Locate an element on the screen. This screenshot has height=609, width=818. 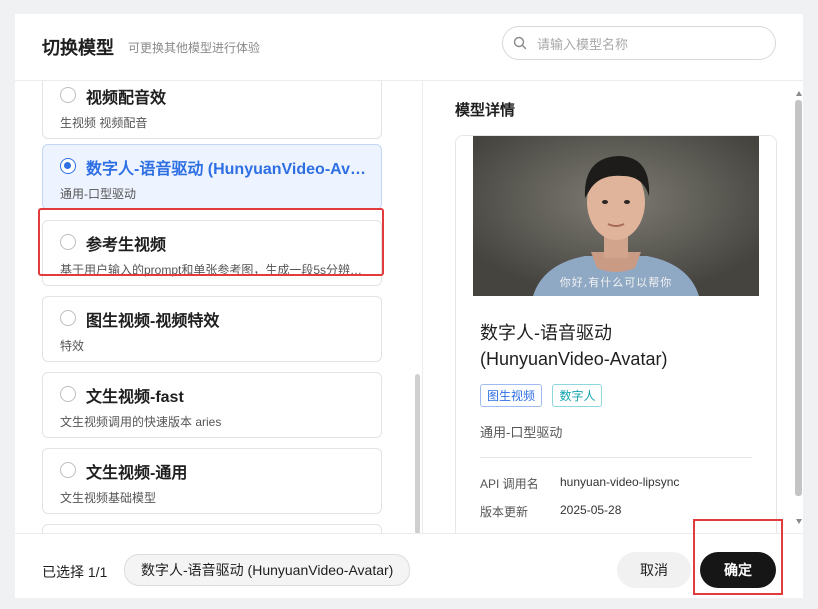
model-card-image-to-video-effects: 图生视频-视频特效 特效 is located at coordinates (212, 329).